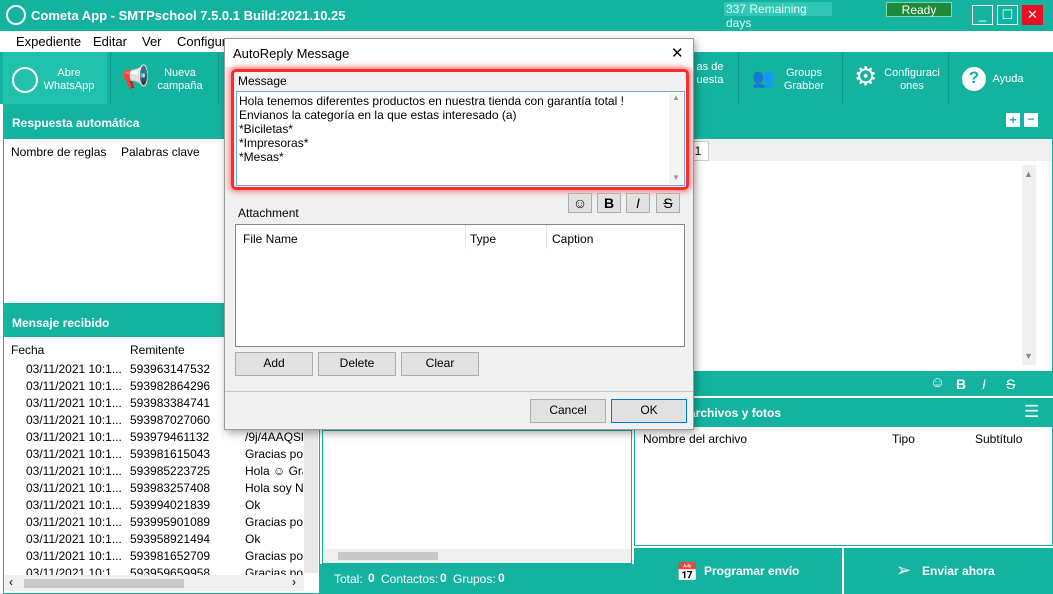 This screenshot has width=1053, height=594. What do you see at coordinates (984, 384) in the screenshot?
I see `italic-button: I` at bounding box center [984, 384].